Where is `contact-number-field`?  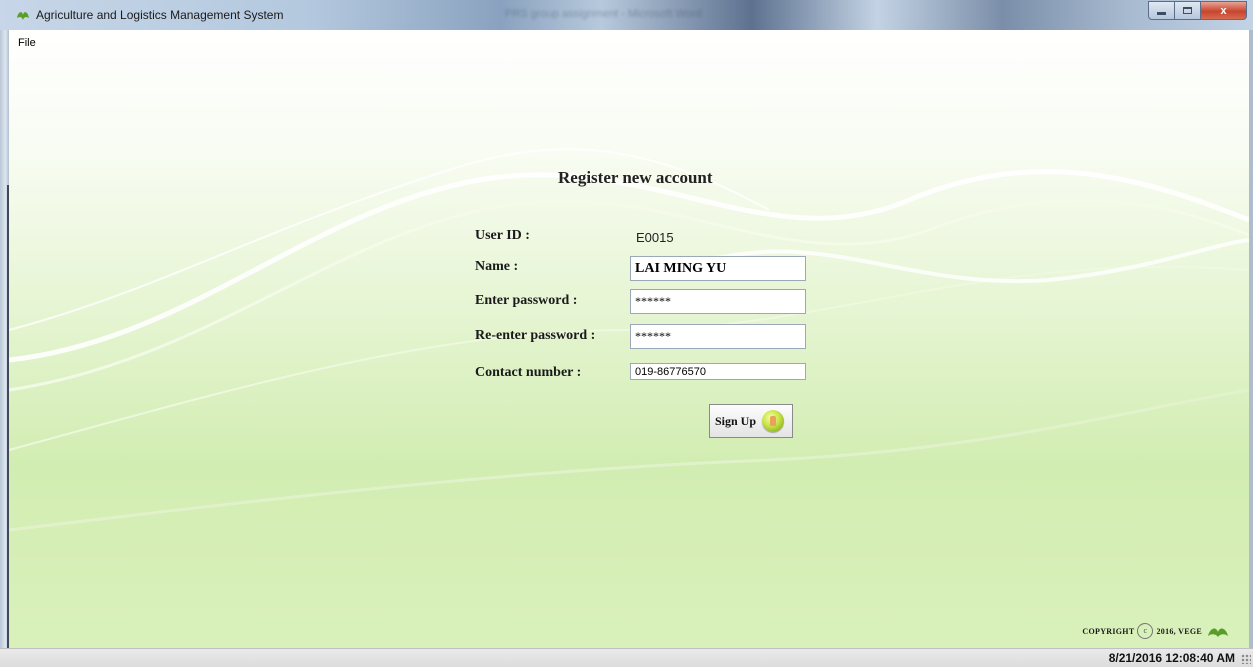
contact-number-field is located at coordinates (718, 371).